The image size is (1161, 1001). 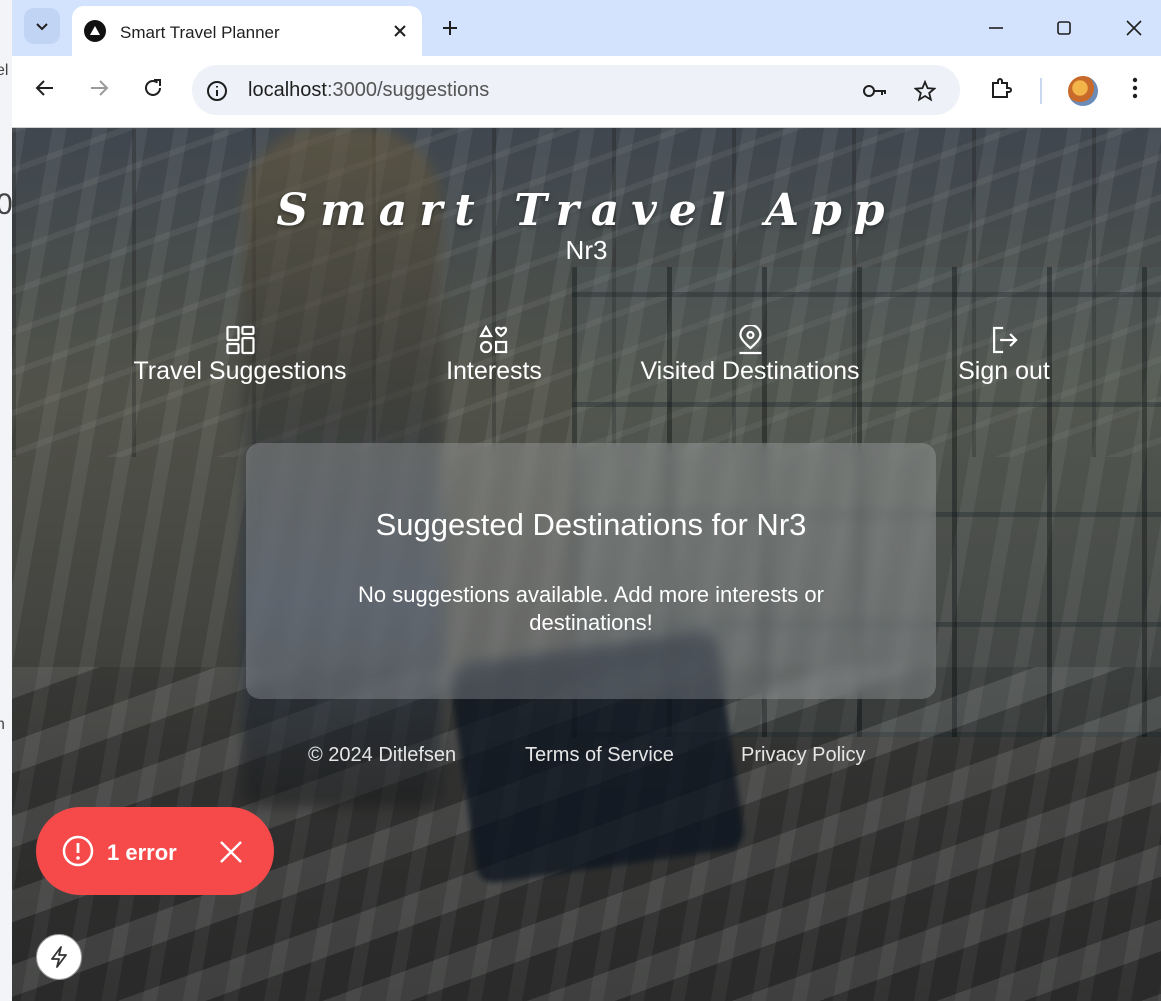 I want to click on browser-toolbar: localhost:3000/suggestions, so click(x=586, y=92).